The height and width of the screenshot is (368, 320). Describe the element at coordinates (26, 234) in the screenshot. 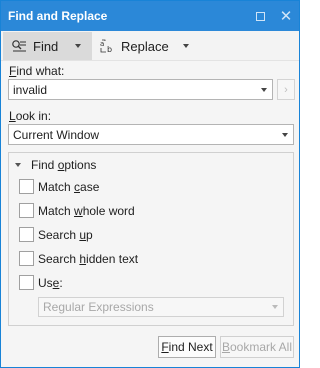

I see `search-up-checkbox` at that location.